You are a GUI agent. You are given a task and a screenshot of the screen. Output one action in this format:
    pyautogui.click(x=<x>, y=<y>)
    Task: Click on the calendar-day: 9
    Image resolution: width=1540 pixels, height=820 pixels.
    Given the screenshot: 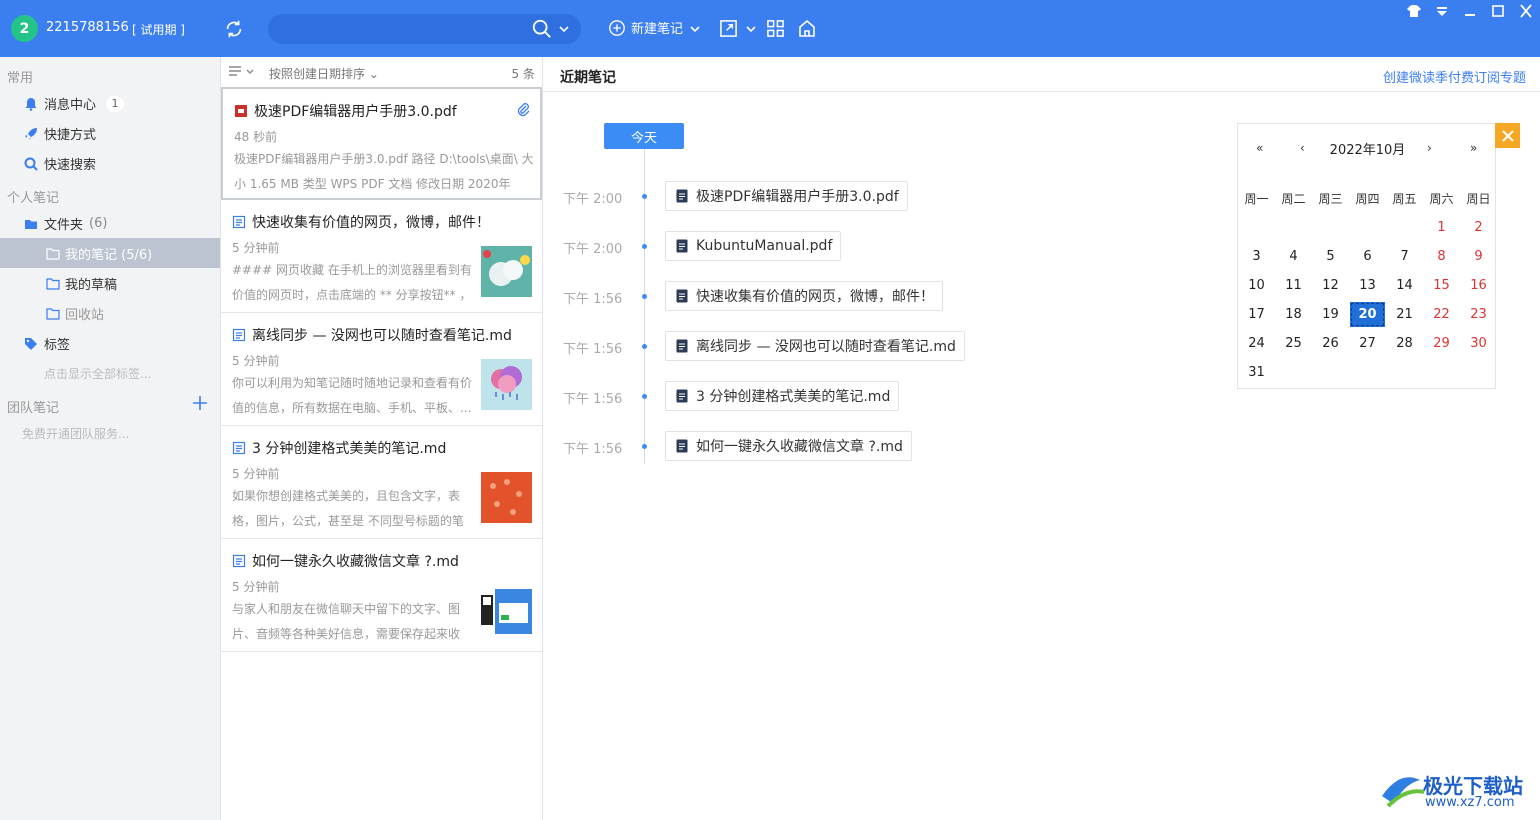 What is the action you would take?
    pyautogui.click(x=1478, y=256)
    